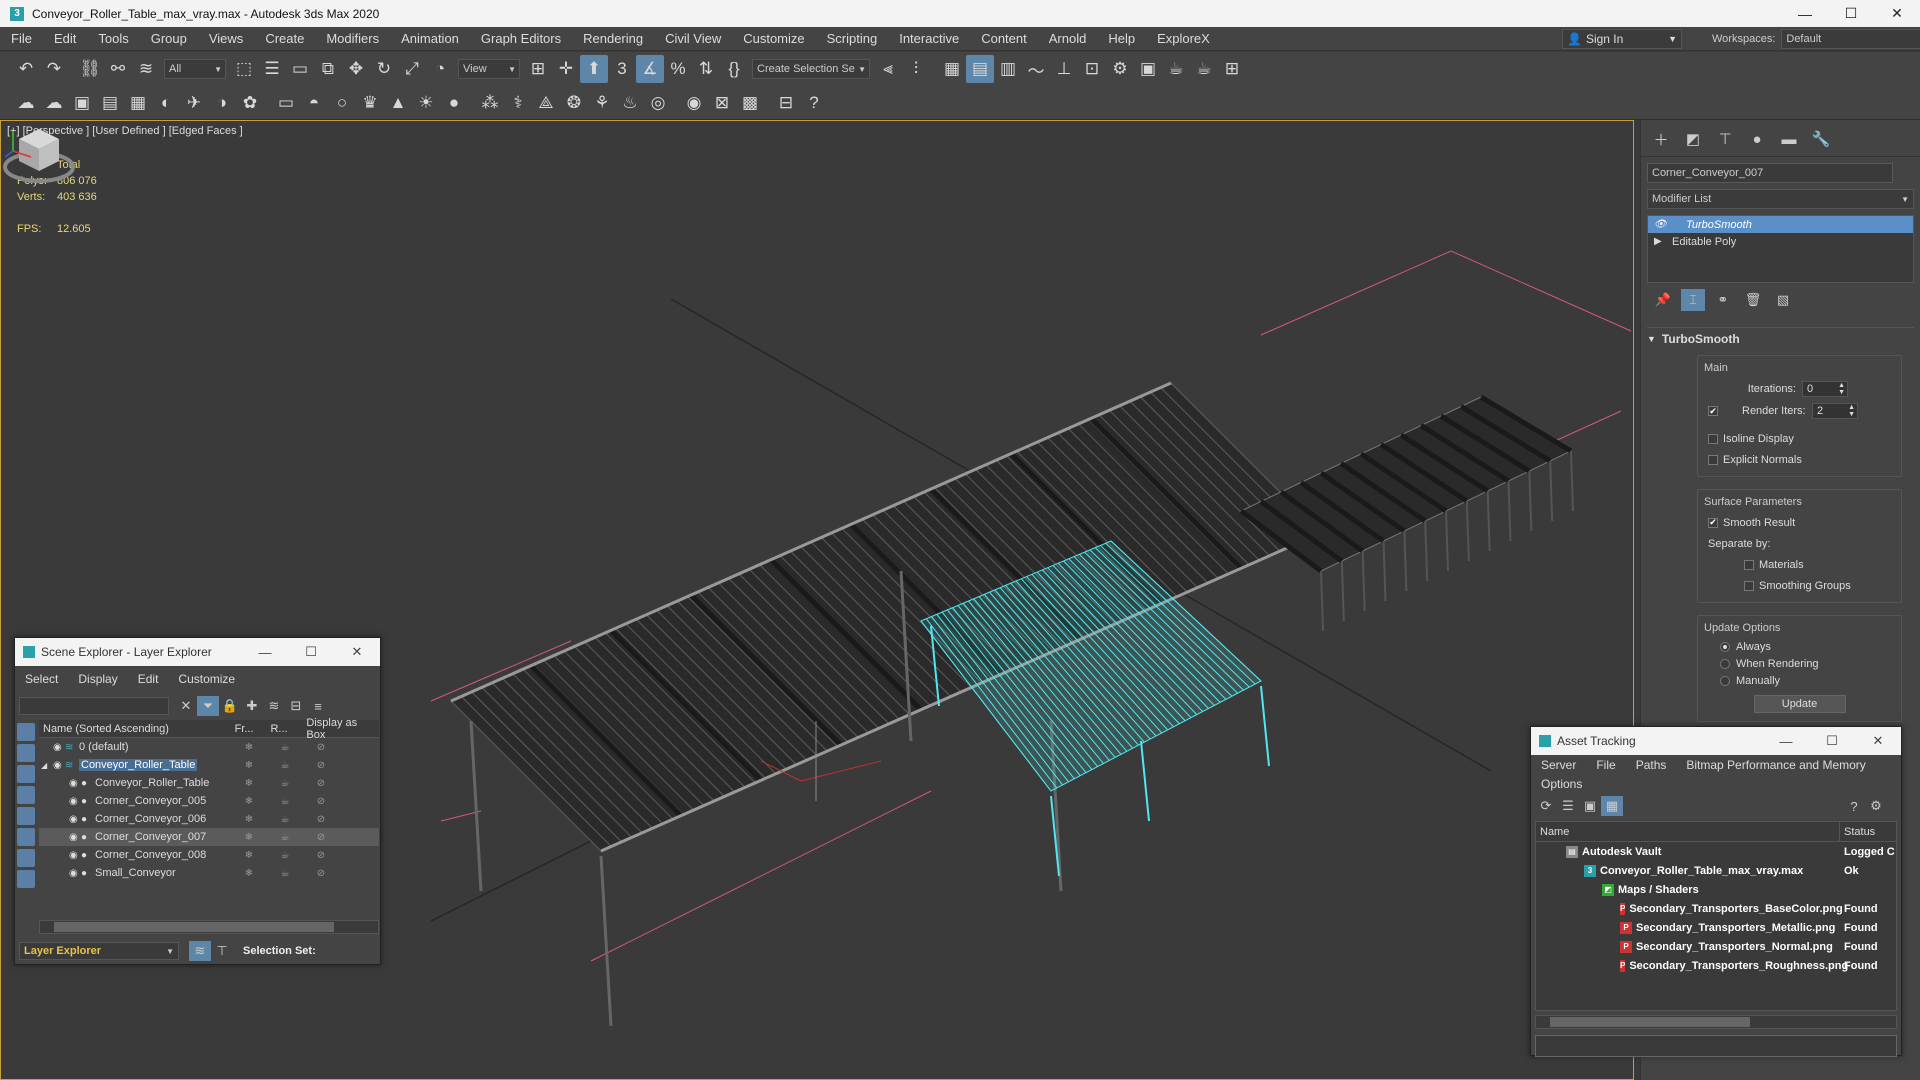 The image size is (1920, 1080). Describe the element at coordinates (1799, 585) in the screenshot. I see `smoothing-groups-row: Smoothing Groups` at that location.